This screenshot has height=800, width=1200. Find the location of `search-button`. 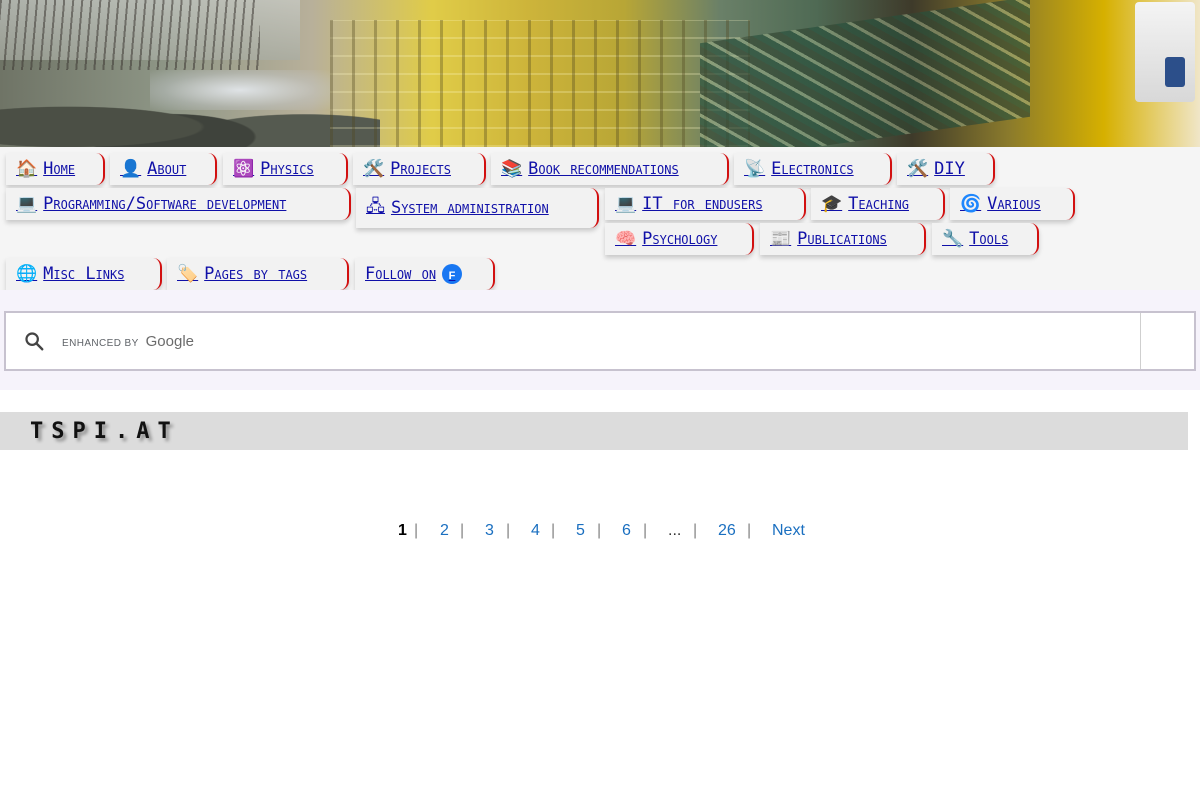

search-button is located at coordinates (1167, 341).